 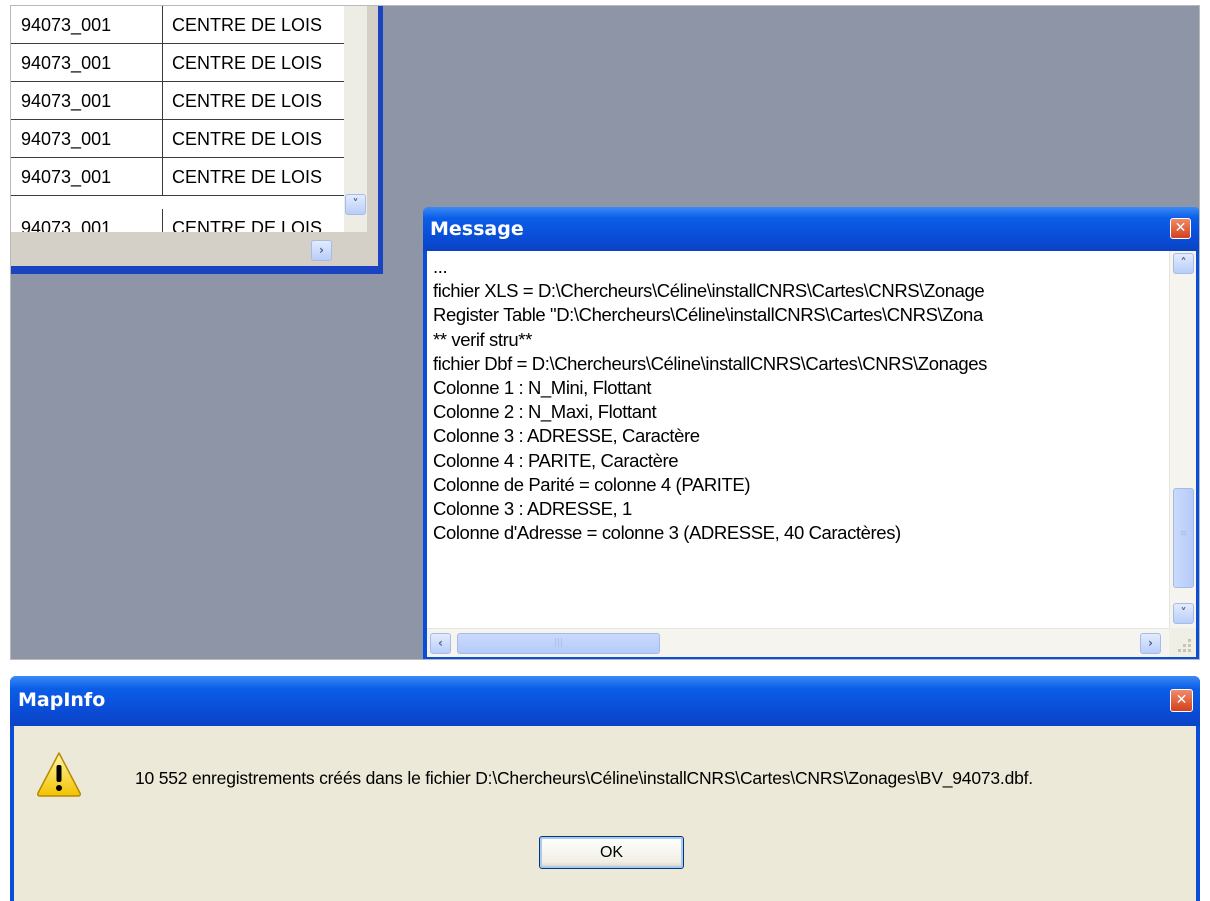 I want to click on mapinfo-titlebar: MapInfo ✕, so click(x=605, y=701).